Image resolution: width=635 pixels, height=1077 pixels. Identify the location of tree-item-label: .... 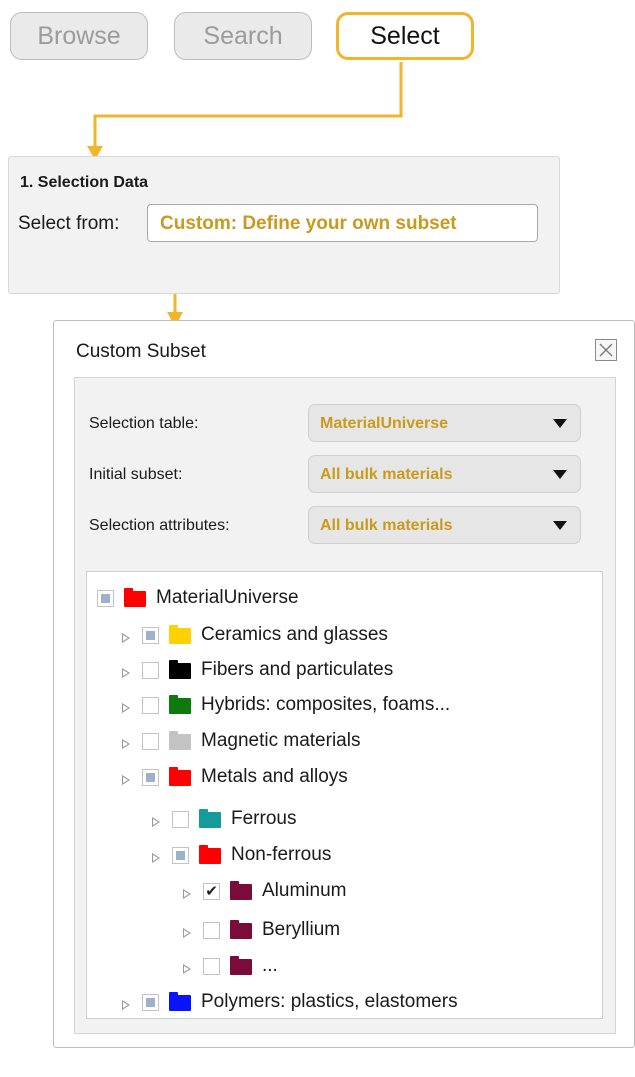
(270, 965).